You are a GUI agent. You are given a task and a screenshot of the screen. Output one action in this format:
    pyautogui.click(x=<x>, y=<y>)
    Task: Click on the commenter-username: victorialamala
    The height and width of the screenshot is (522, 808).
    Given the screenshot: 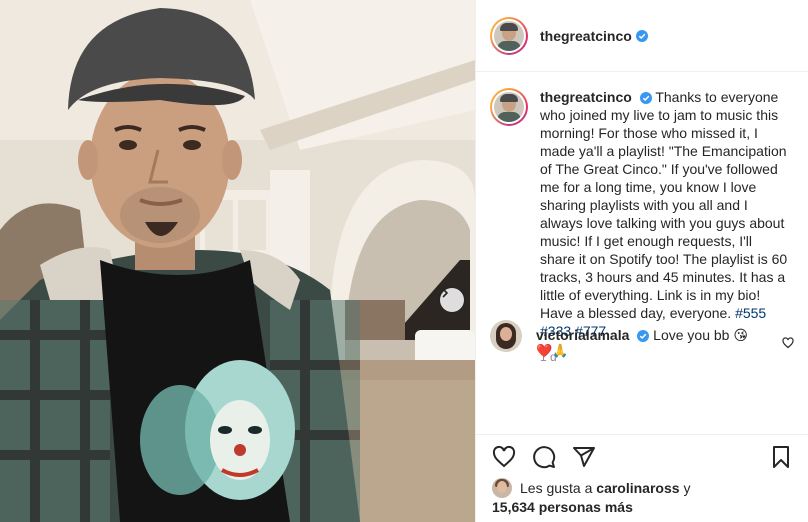 What is the action you would take?
    pyautogui.click(x=582, y=335)
    